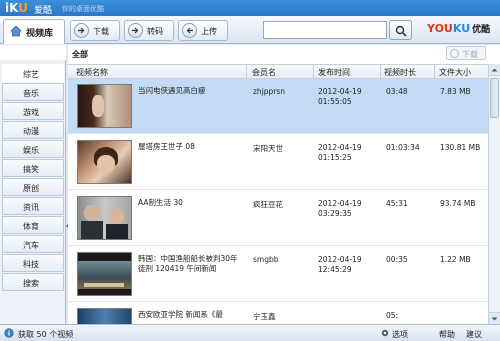  What do you see at coordinates (447, 334) in the screenshot?
I see `help-link: 帮助` at bounding box center [447, 334].